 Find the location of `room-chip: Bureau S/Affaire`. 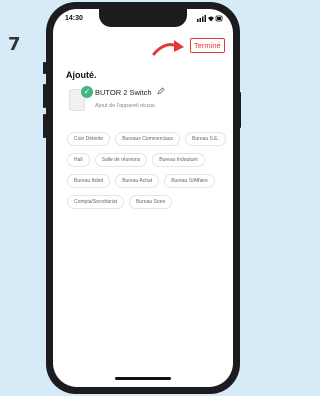

room-chip: Bureau S/Affaire is located at coordinates (189, 181).